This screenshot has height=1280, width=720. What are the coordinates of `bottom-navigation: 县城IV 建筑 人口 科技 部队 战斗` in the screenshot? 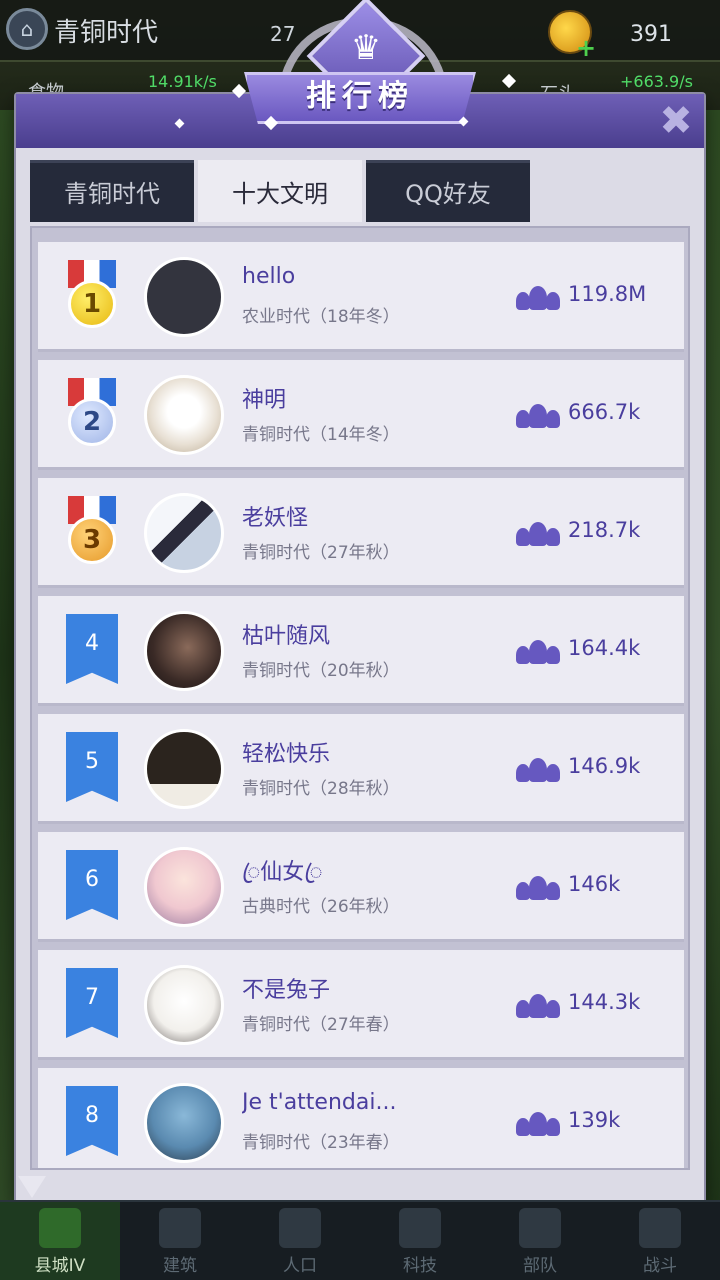 It's located at (360, 1240).